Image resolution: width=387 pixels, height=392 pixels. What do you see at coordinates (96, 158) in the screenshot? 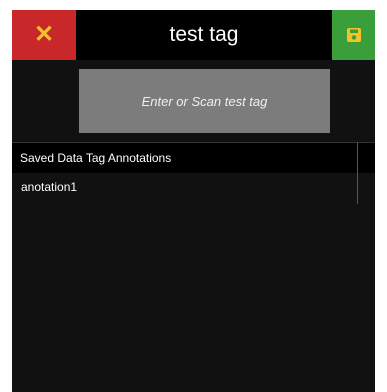
I see `annotations-header-label: Saved Data Tag Annotations` at bounding box center [96, 158].